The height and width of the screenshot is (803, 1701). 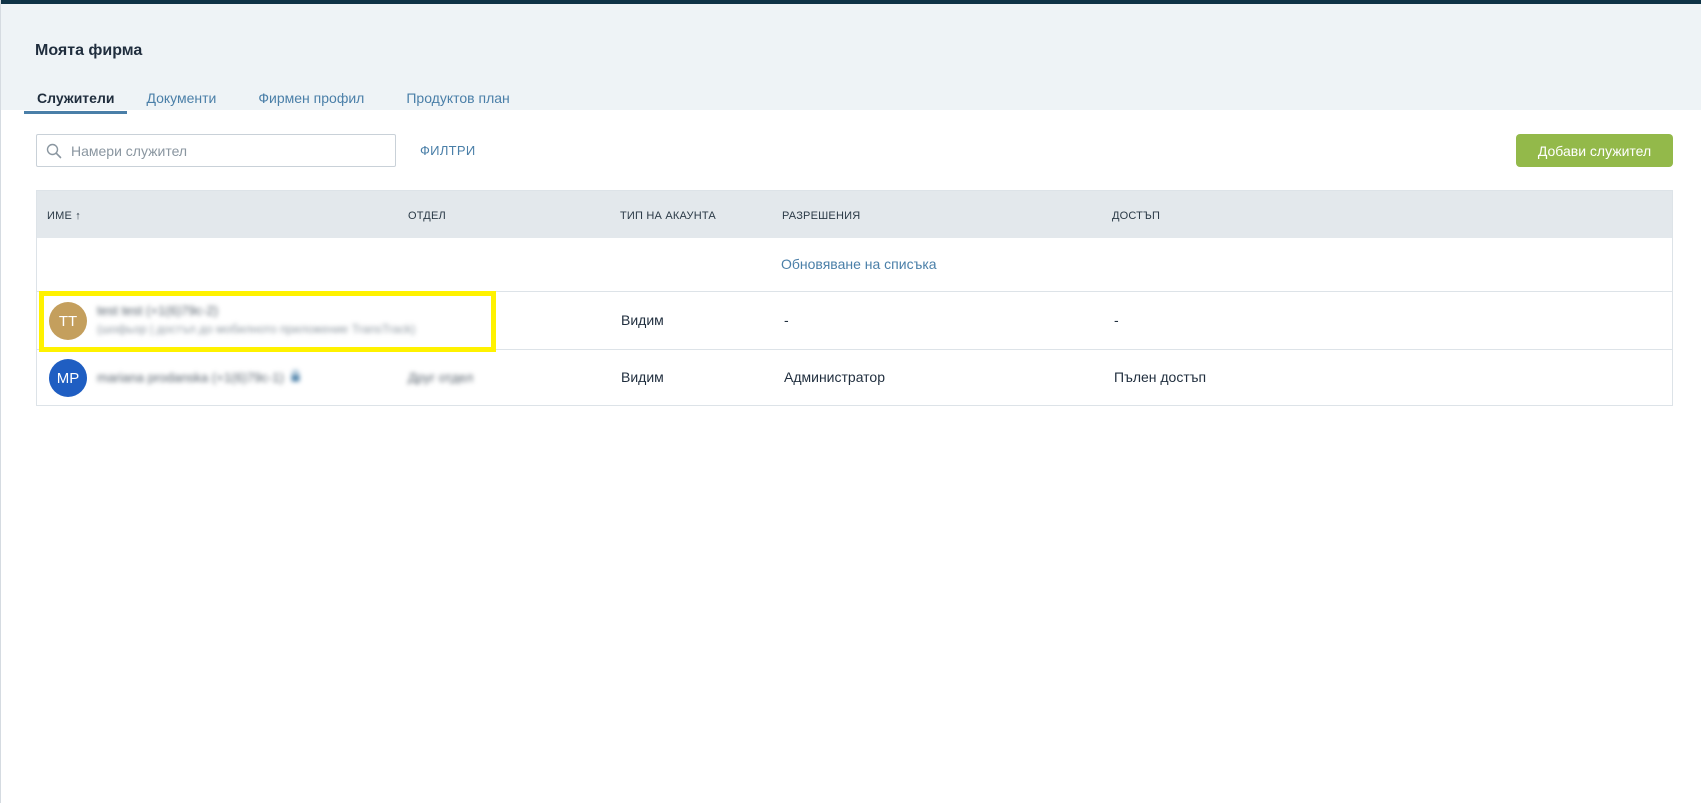 I want to click on search-icon, so click(x=54, y=150).